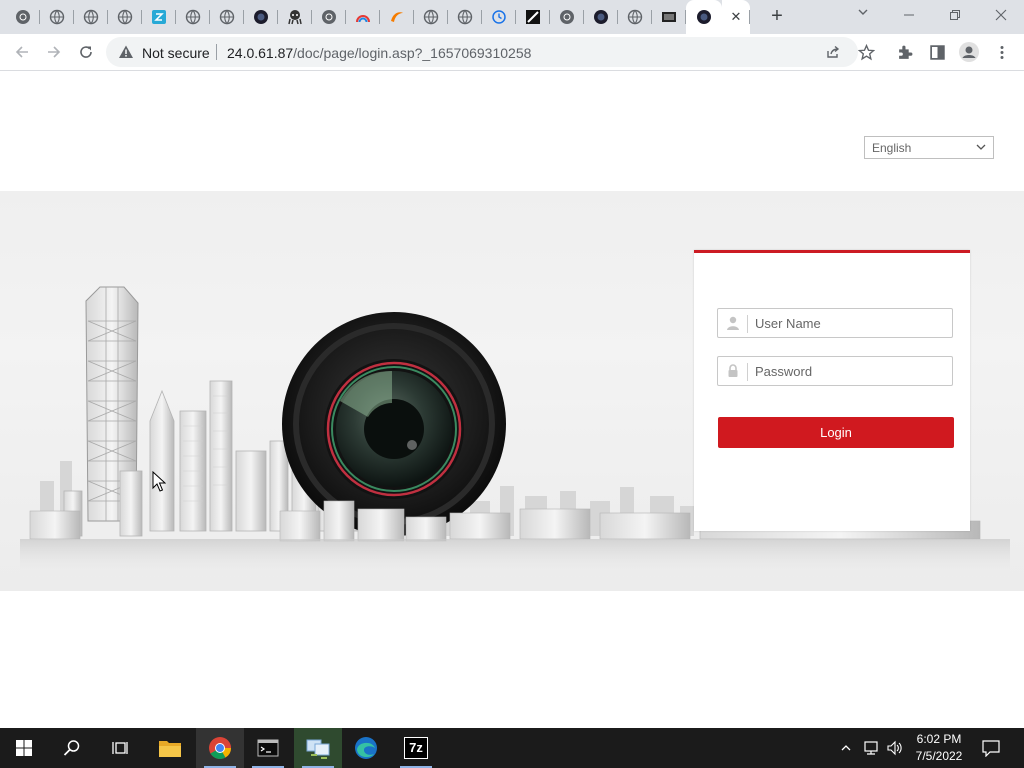  Describe the element at coordinates (969, 52) in the screenshot. I see `profile-avatar-icon` at that location.